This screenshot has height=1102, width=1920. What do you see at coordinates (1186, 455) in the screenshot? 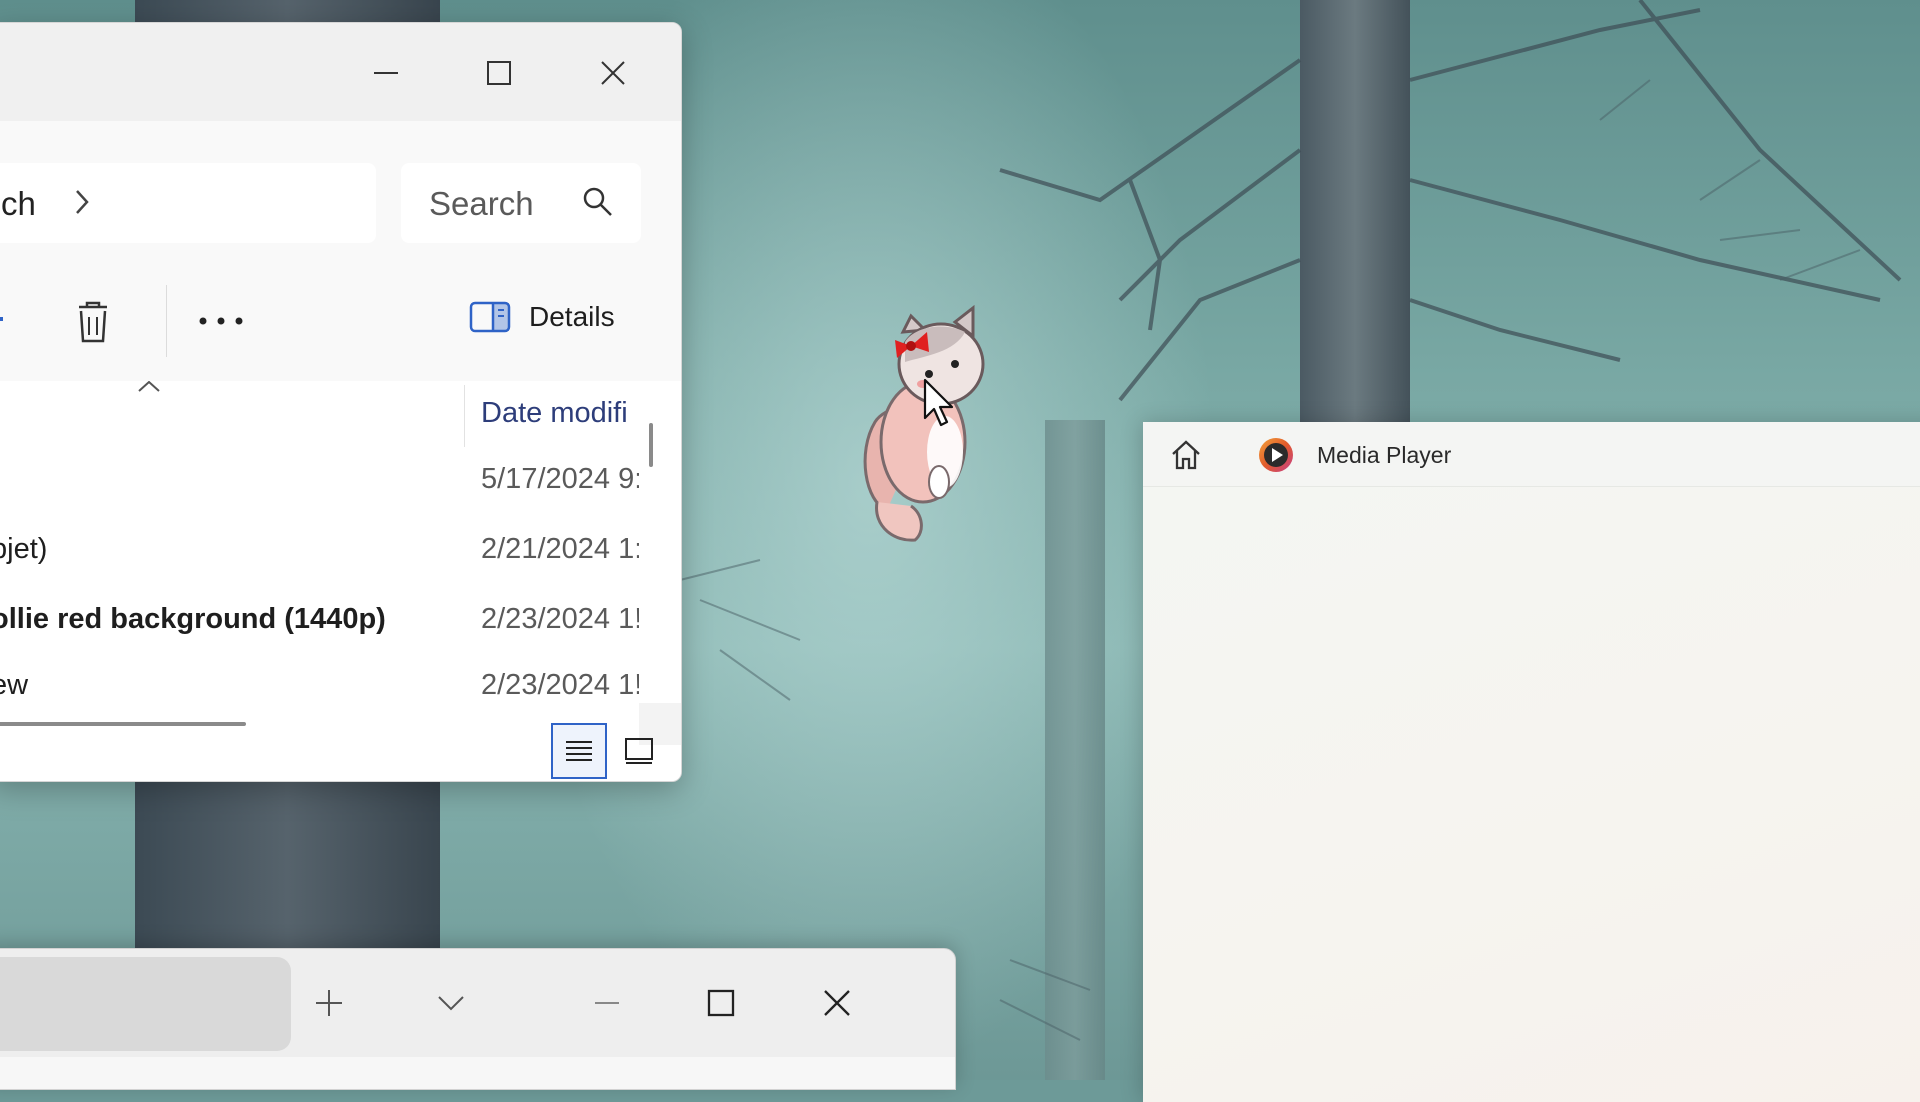
I see `home-icon` at bounding box center [1186, 455].